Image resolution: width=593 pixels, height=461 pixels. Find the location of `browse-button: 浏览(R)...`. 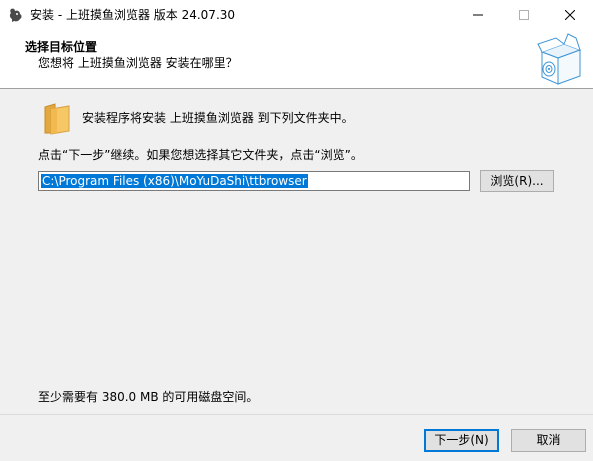

browse-button: 浏览(R)... is located at coordinates (517, 181).